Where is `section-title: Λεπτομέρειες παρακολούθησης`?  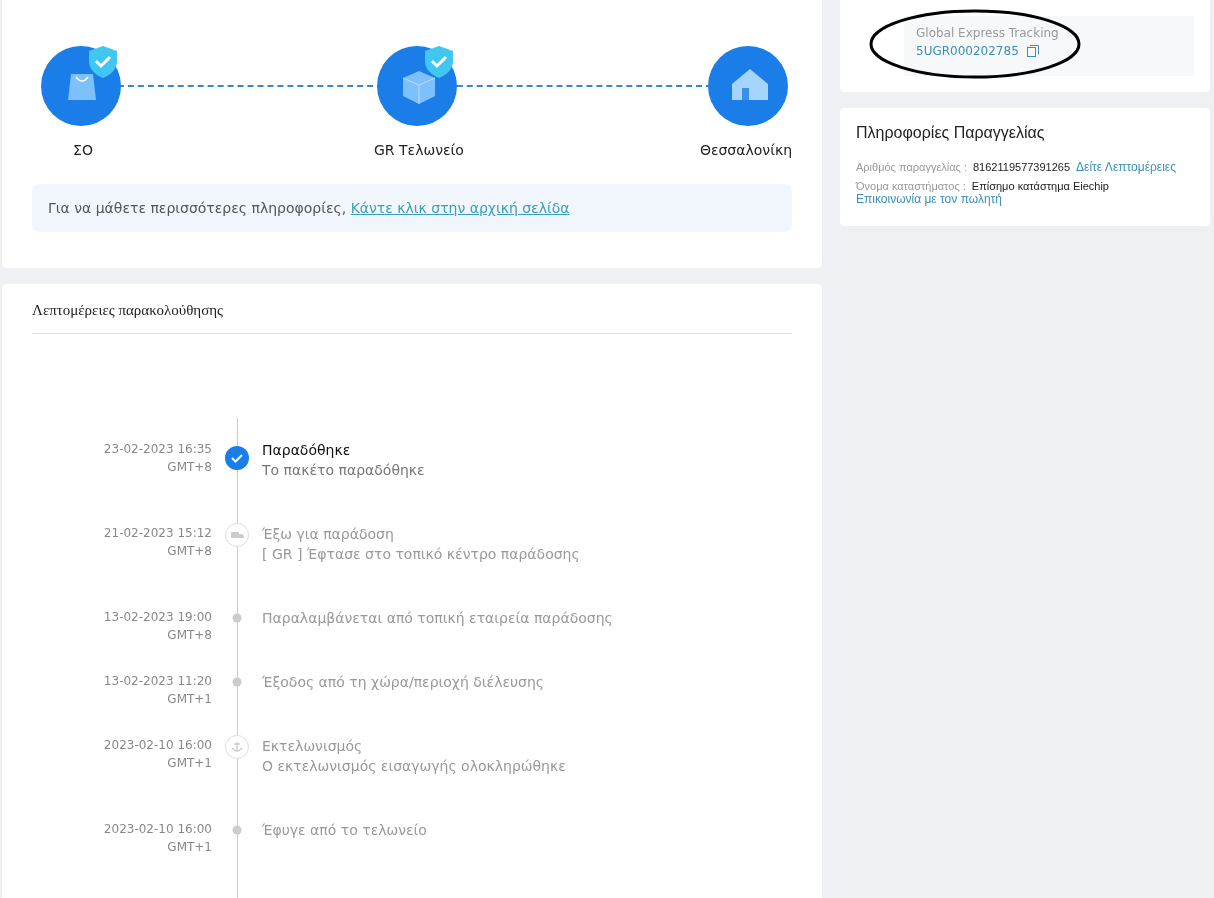 section-title: Λεπτομέρειες παρακολούθησης is located at coordinates (412, 318).